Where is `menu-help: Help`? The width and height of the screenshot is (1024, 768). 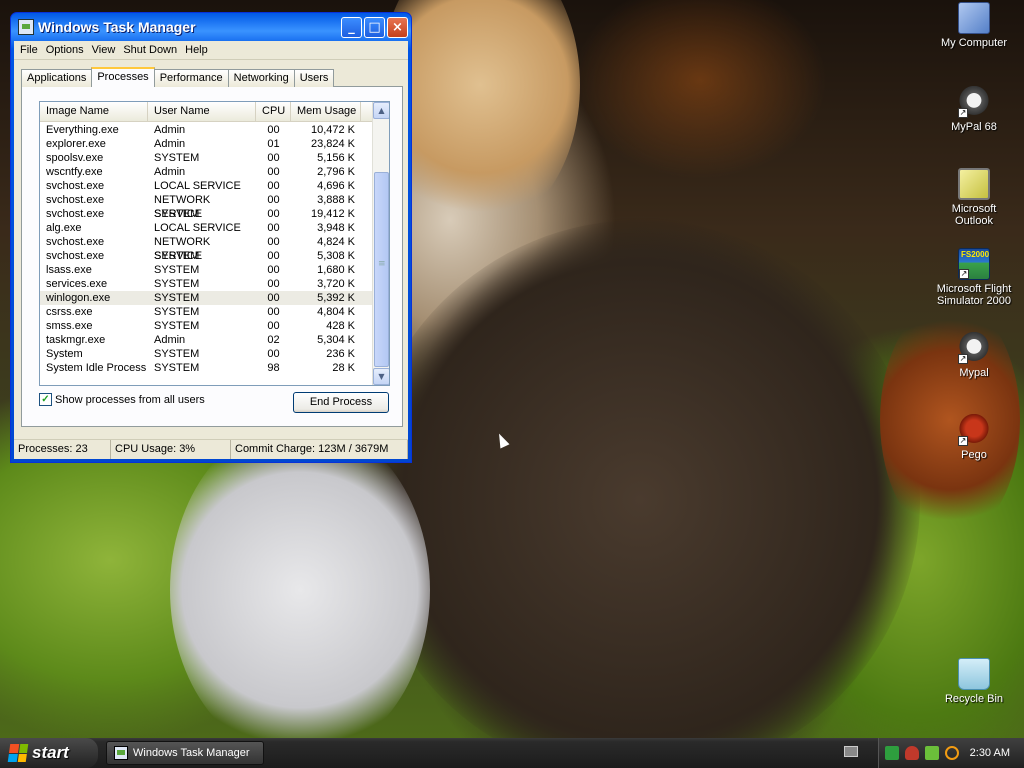 menu-help: Help is located at coordinates (196, 50).